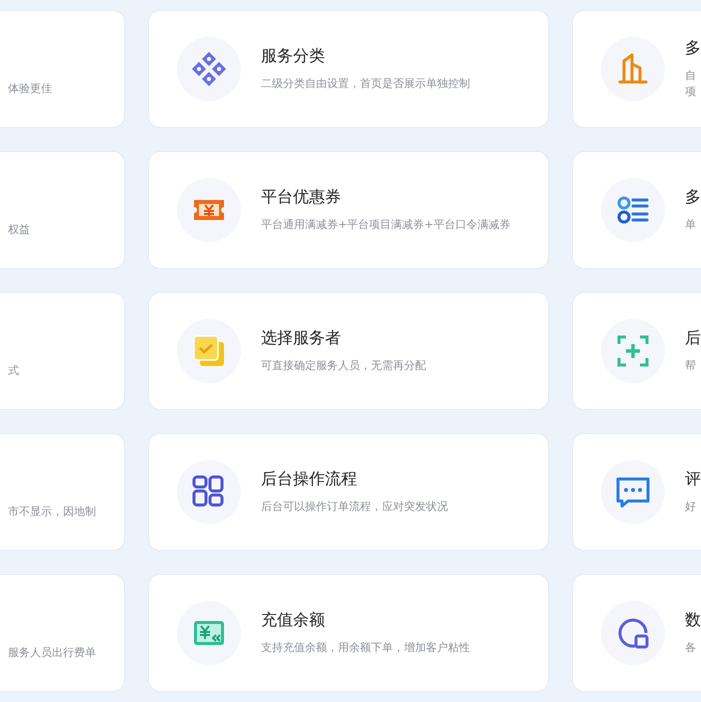 The height and width of the screenshot is (702, 701). Describe the element at coordinates (691, 648) in the screenshot. I see `feature-description: 各` at that location.